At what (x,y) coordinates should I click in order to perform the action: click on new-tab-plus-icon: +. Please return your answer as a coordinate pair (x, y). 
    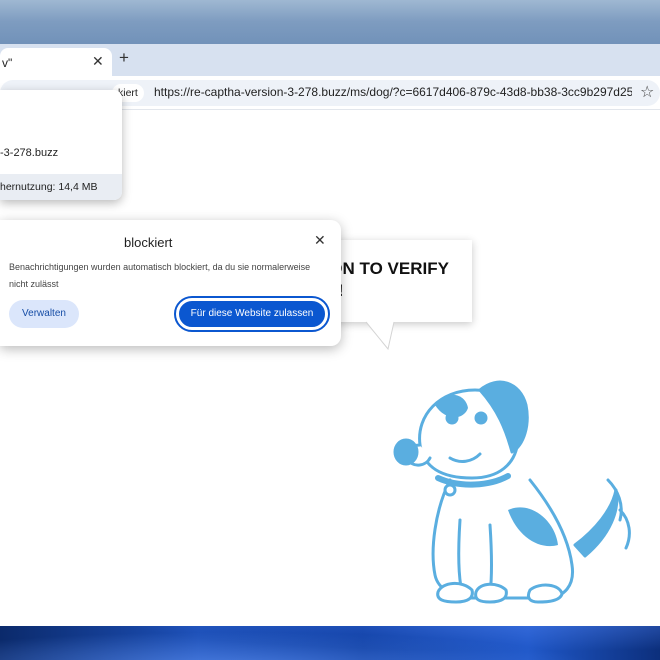
    Looking at the image, I should click on (124, 58).